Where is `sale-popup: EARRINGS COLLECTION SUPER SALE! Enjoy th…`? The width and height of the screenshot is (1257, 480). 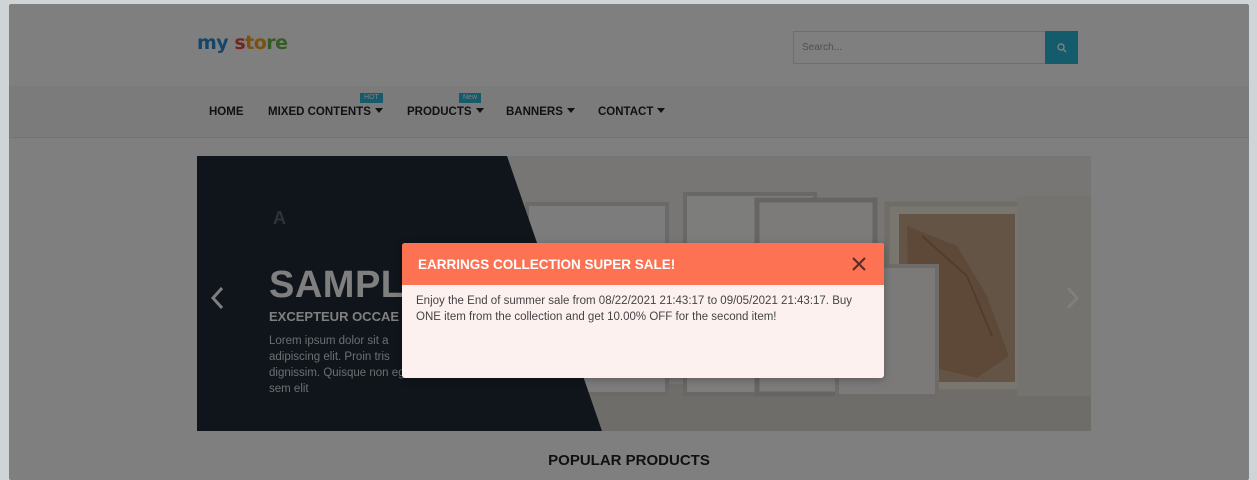
sale-popup: EARRINGS COLLECTION SUPER SALE! Enjoy th… is located at coordinates (643, 310).